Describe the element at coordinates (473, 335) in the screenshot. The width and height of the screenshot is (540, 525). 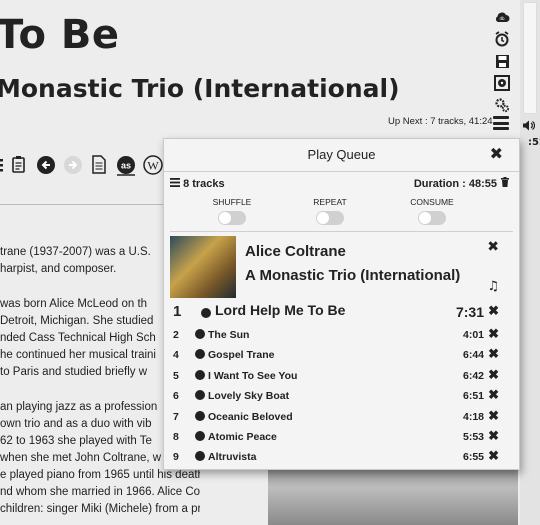
I see `track-duration: 4:01` at that location.